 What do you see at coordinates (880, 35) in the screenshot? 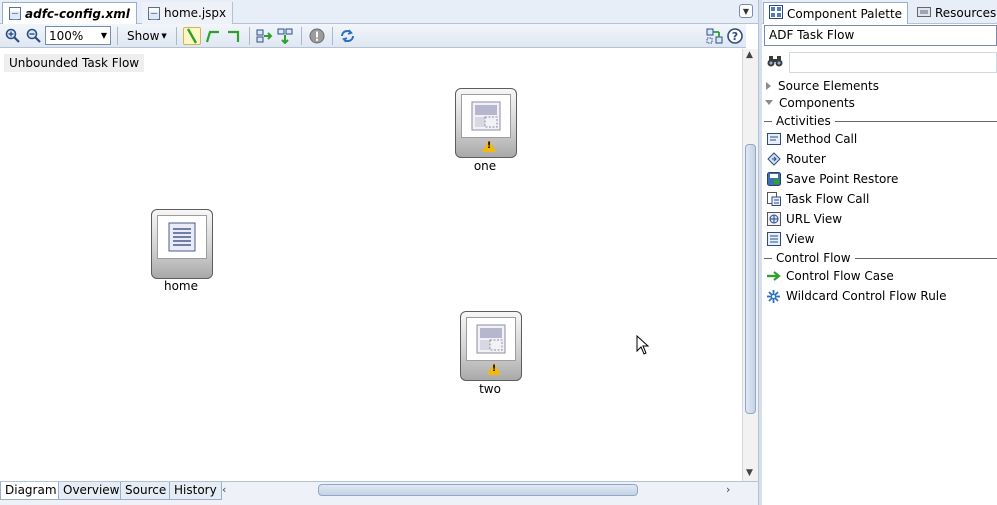
I see `palette-page-select: ADF Task Flow` at bounding box center [880, 35].